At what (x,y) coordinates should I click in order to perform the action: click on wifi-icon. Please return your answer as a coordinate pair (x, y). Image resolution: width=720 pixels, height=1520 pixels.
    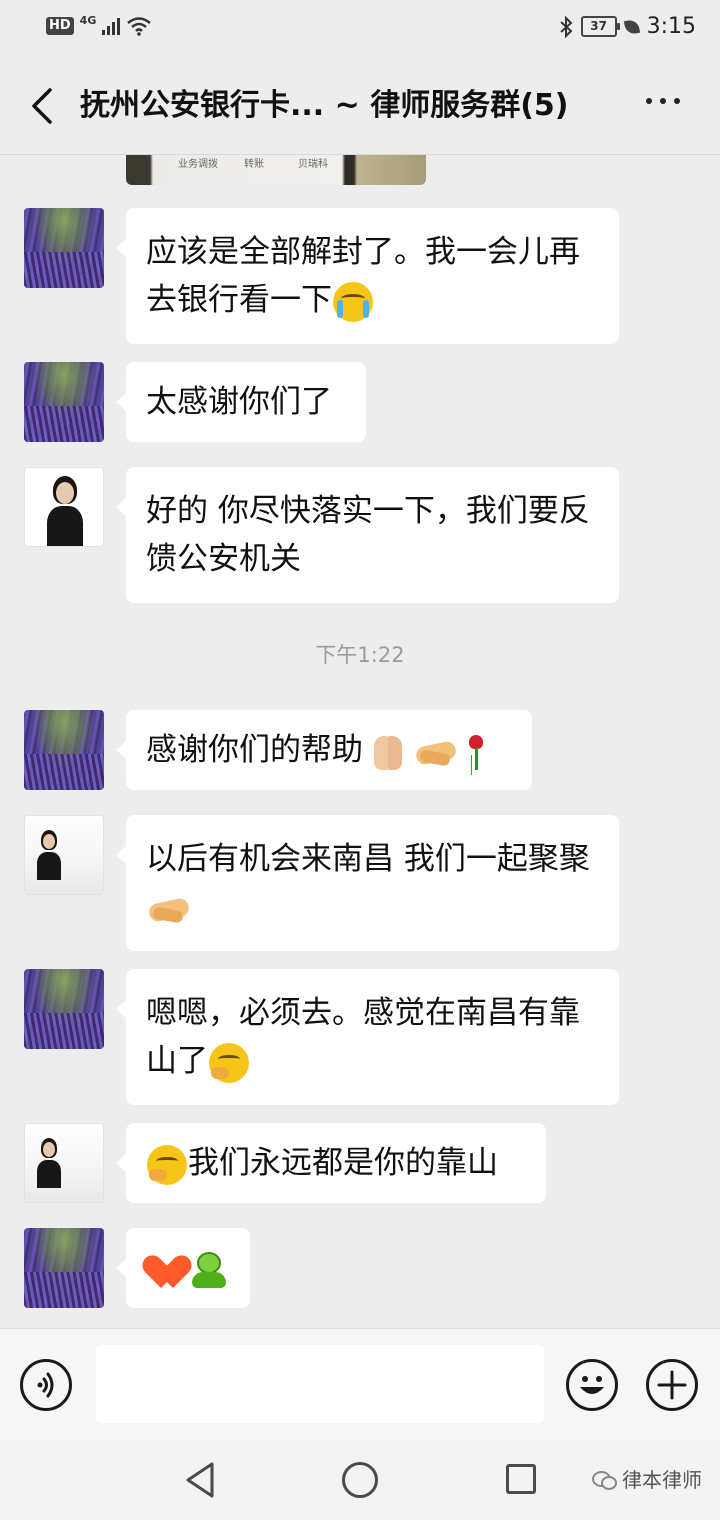
    Looking at the image, I should click on (139, 26).